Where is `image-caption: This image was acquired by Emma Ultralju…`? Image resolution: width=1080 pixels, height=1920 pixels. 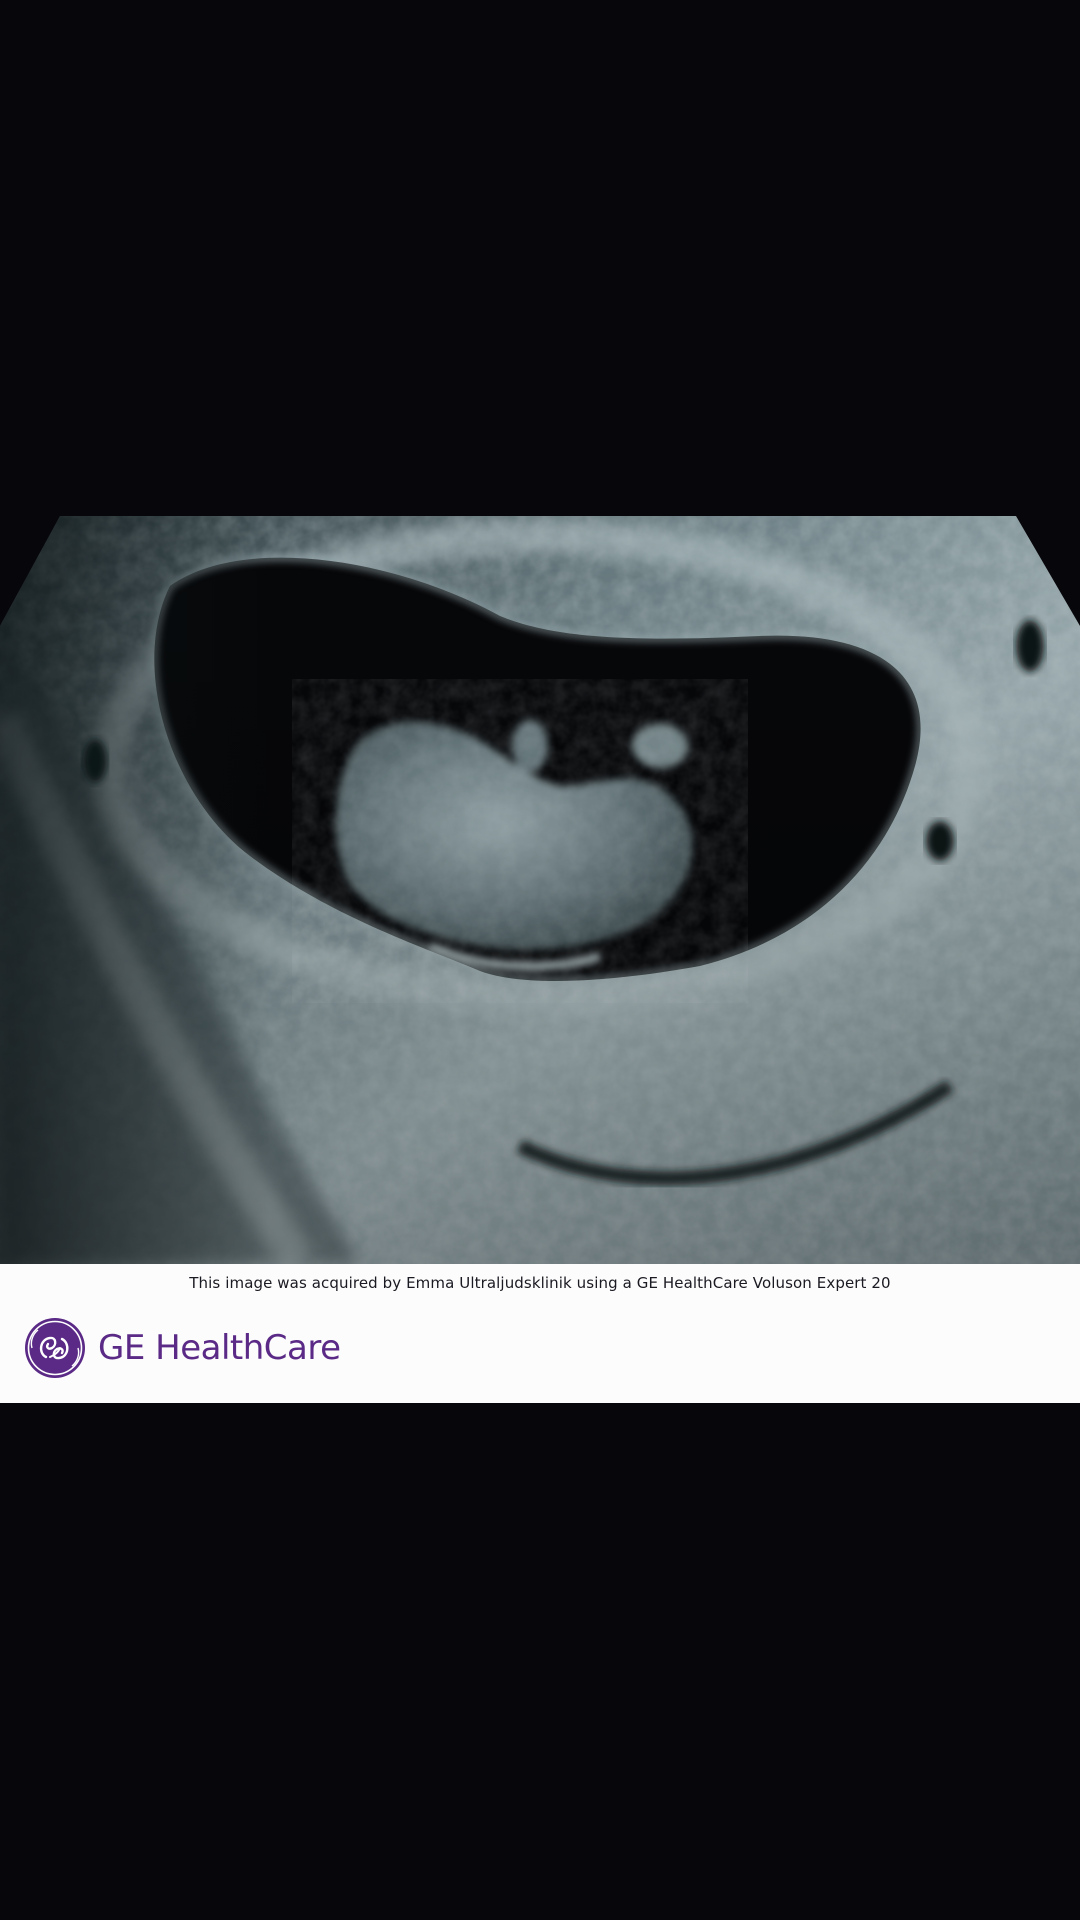
image-caption: This image was acquired by Emma Ultralju… is located at coordinates (540, 1283).